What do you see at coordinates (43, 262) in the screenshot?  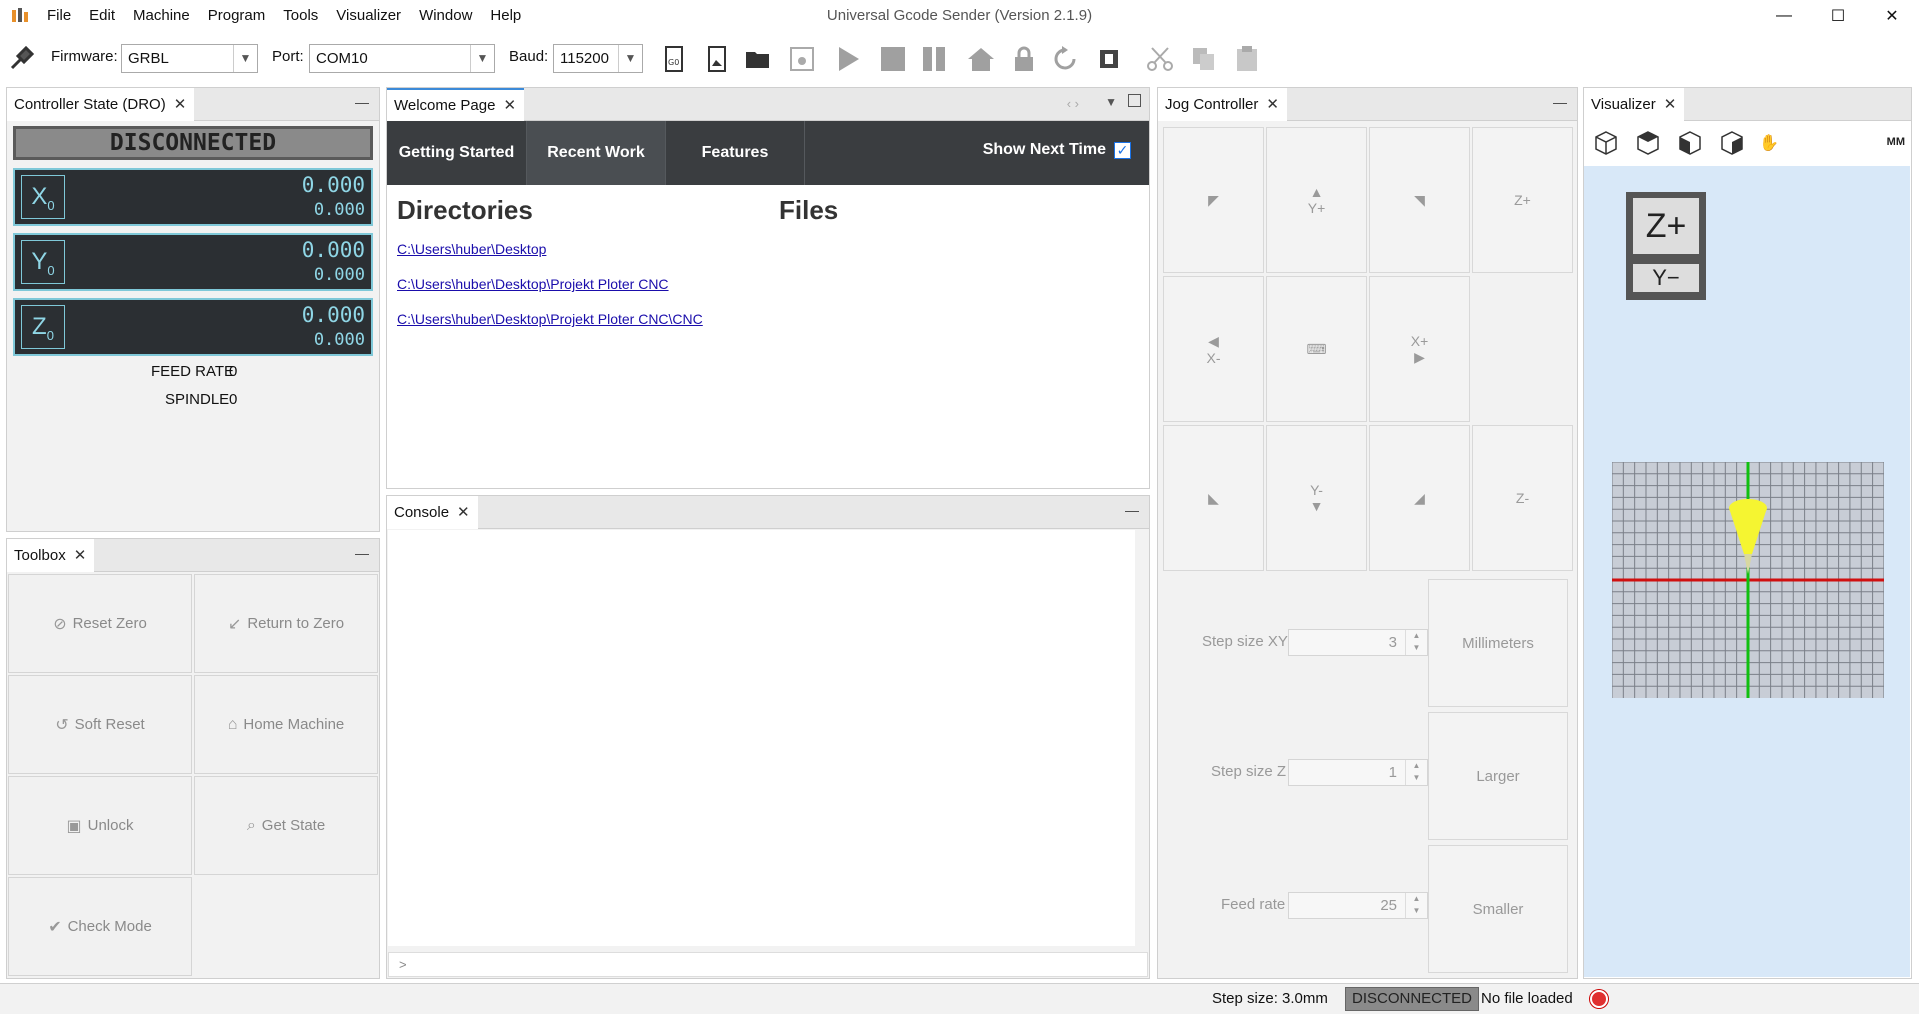 I see `zero-y-button: Y0` at bounding box center [43, 262].